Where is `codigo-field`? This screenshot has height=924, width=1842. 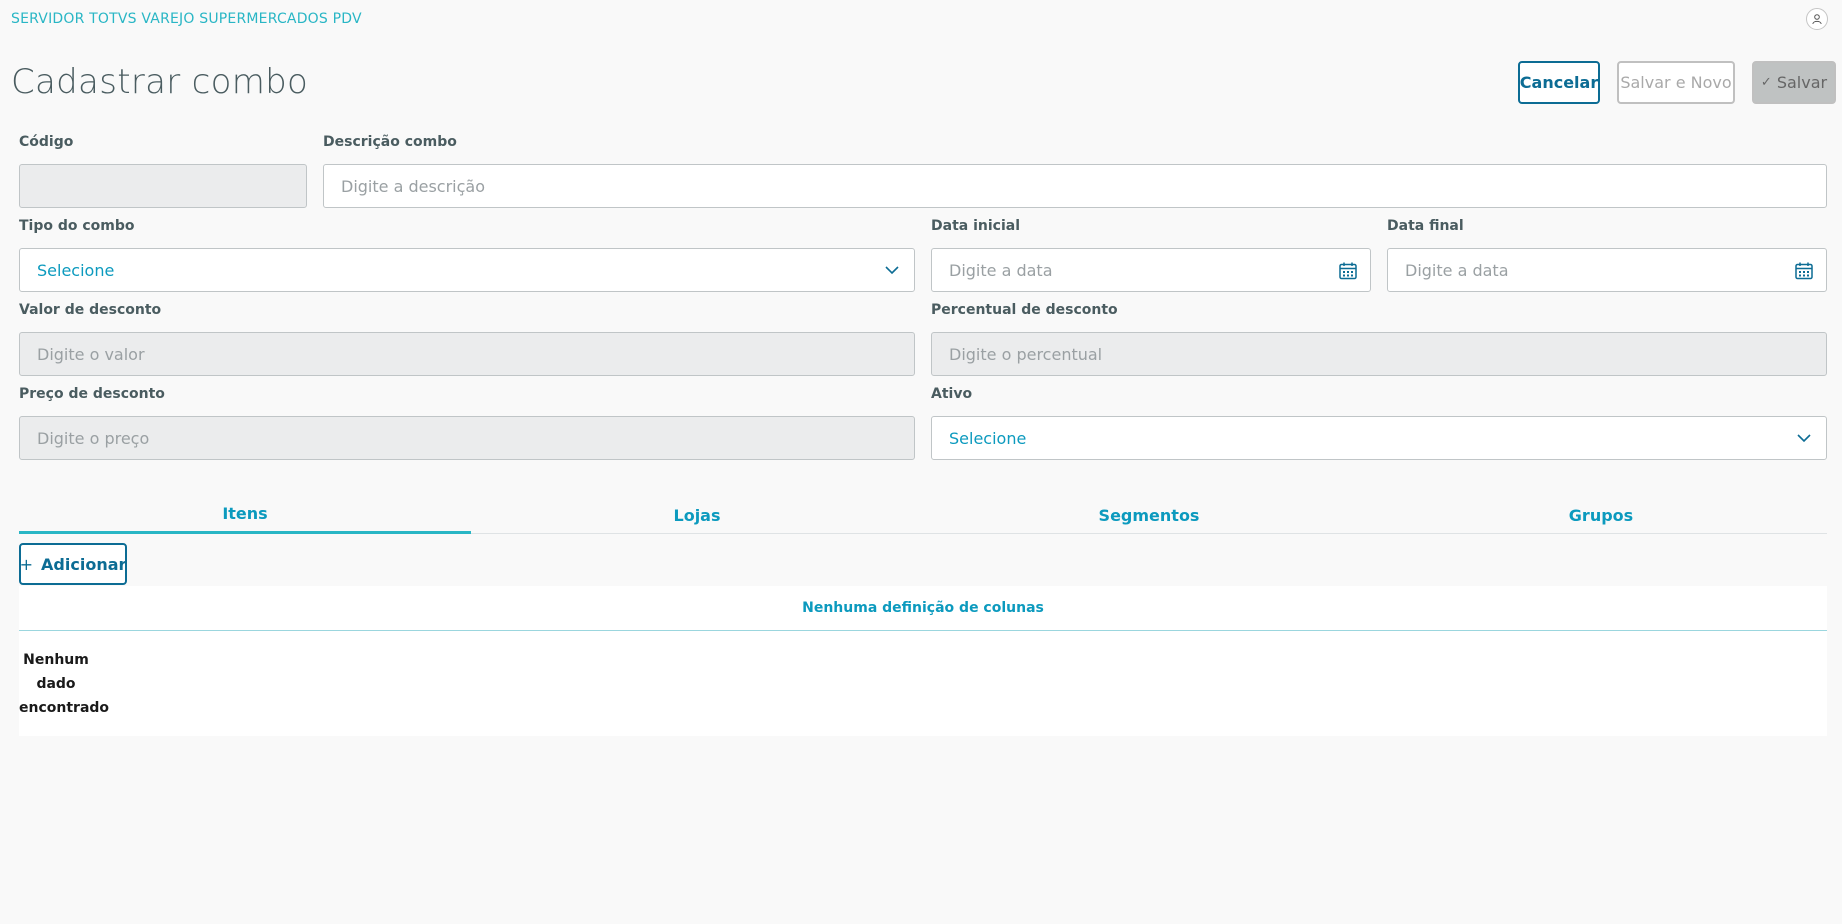 codigo-field is located at coordinates (163, 186).